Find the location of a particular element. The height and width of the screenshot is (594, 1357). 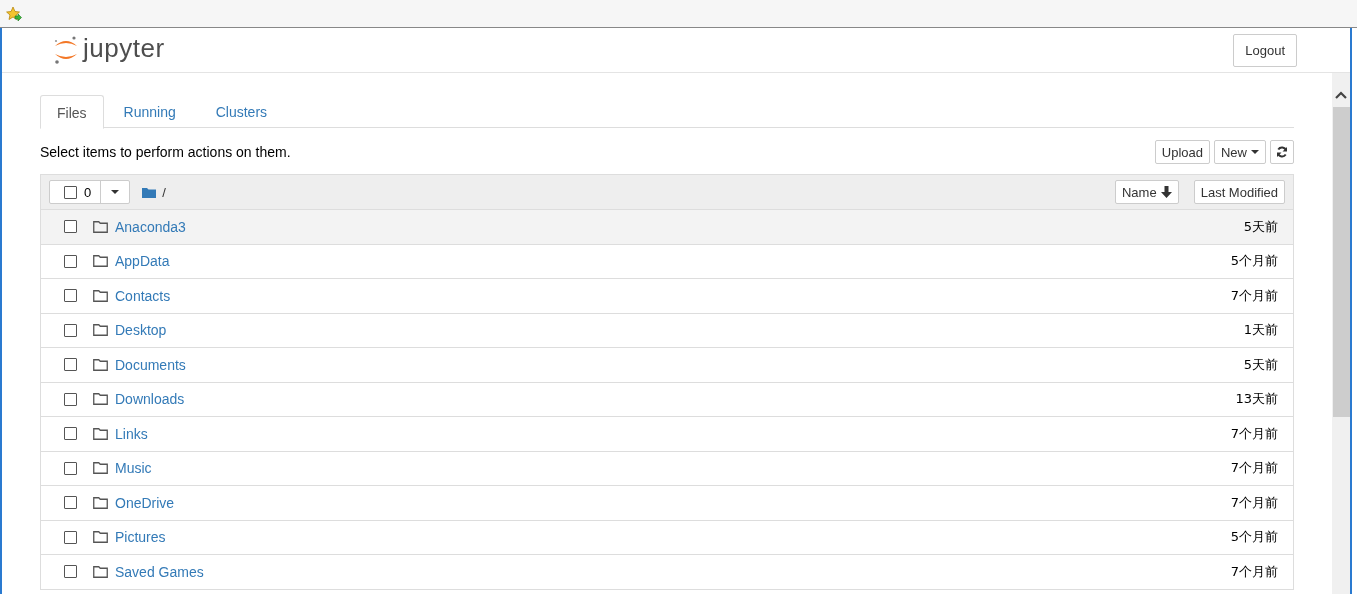

folder-link: Anaconda3 is located at coordinates (150, 226).